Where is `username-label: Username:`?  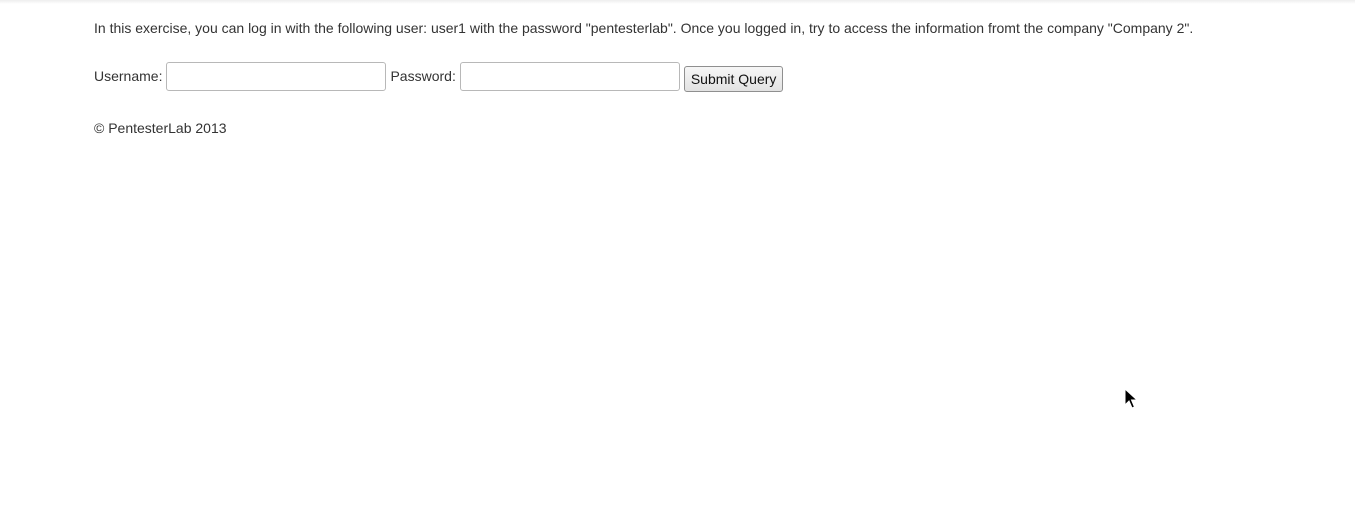
username-label: Username: is located at coordinates (128, 76).